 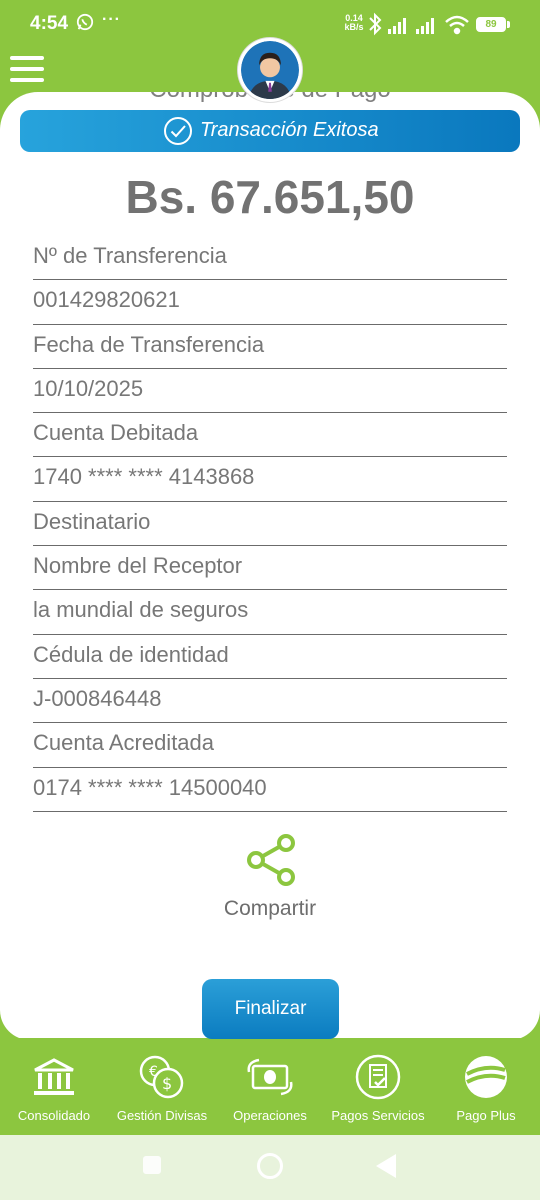 I want to click on nav-label-pagos-servicios: Pagos Servicios, so click(x=378, y=1115).